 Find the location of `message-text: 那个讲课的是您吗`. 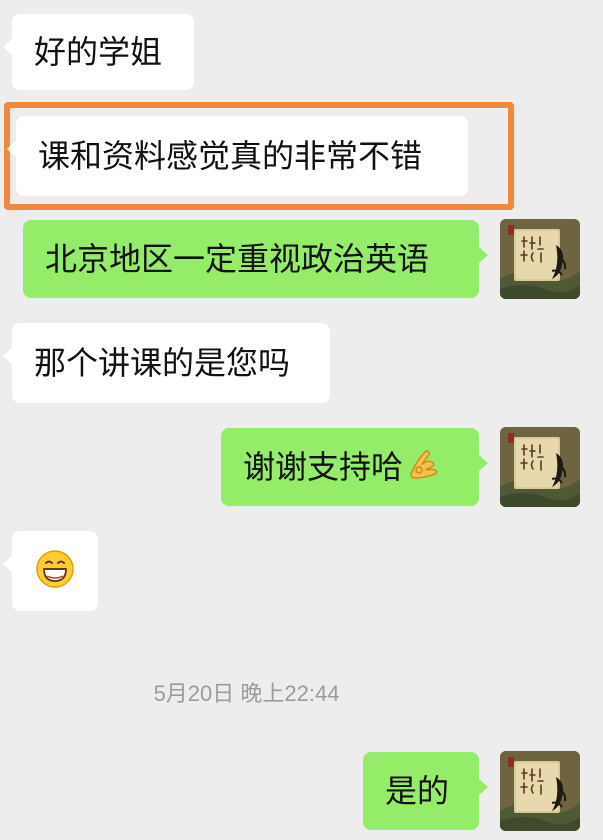

message-text: 那个讲课的是您吗 is located at coordinates (162, 363).